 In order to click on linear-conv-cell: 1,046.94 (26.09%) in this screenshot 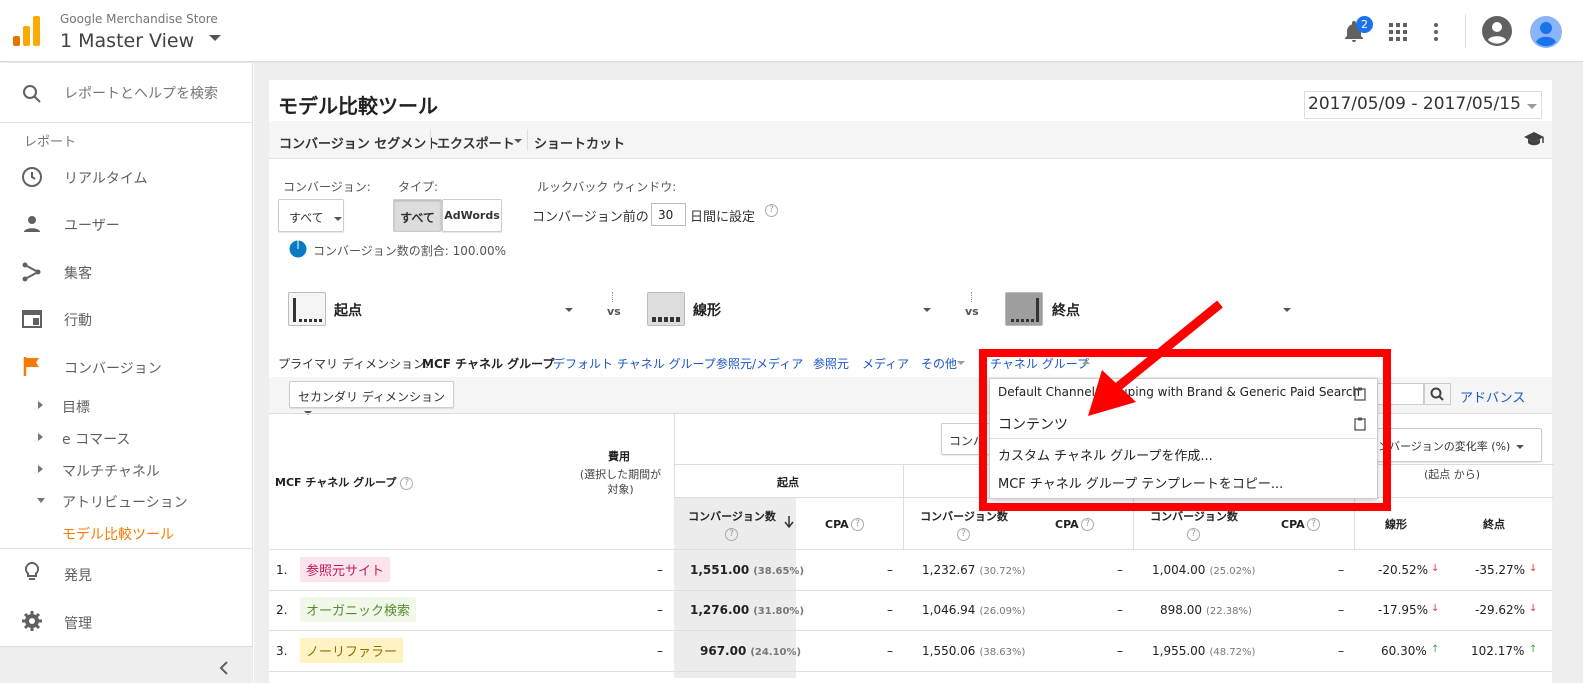, I will do `click(973, 610)`.